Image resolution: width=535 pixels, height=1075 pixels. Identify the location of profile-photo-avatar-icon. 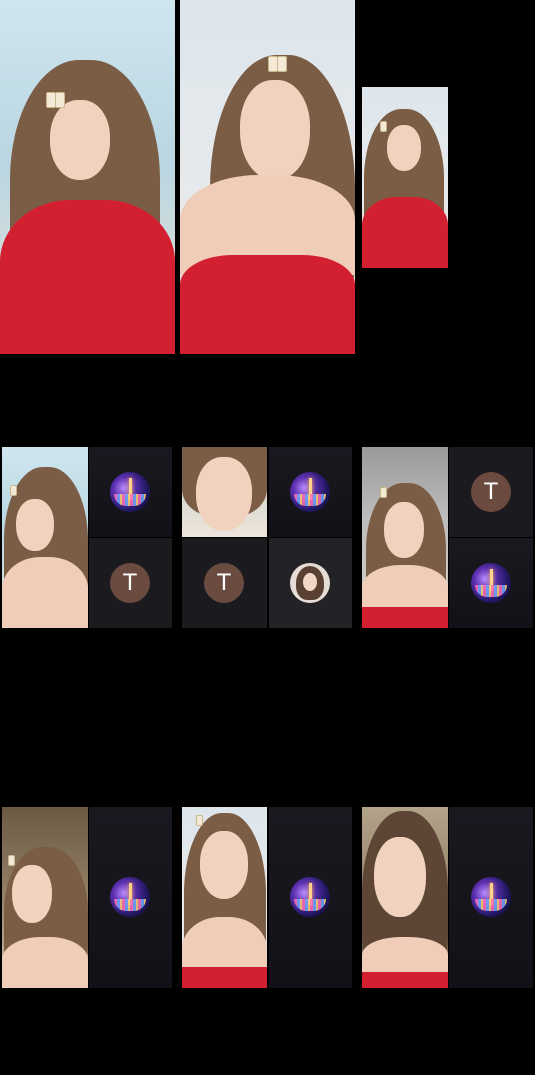
(310, 583).